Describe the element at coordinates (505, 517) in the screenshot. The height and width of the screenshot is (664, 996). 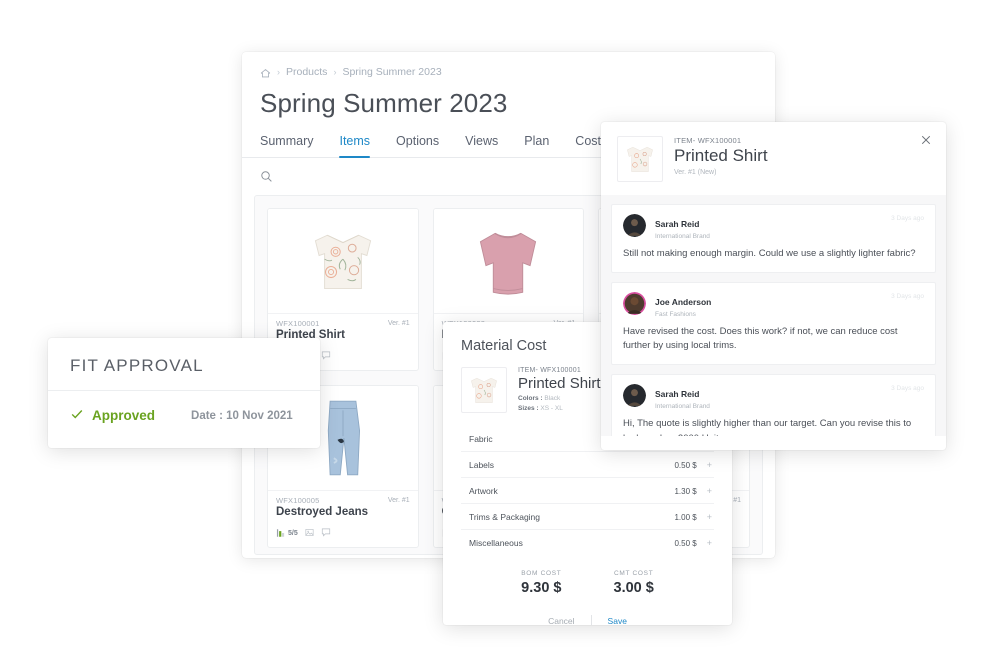
I see `cost-row-label: Trims & Packaging` at that location.